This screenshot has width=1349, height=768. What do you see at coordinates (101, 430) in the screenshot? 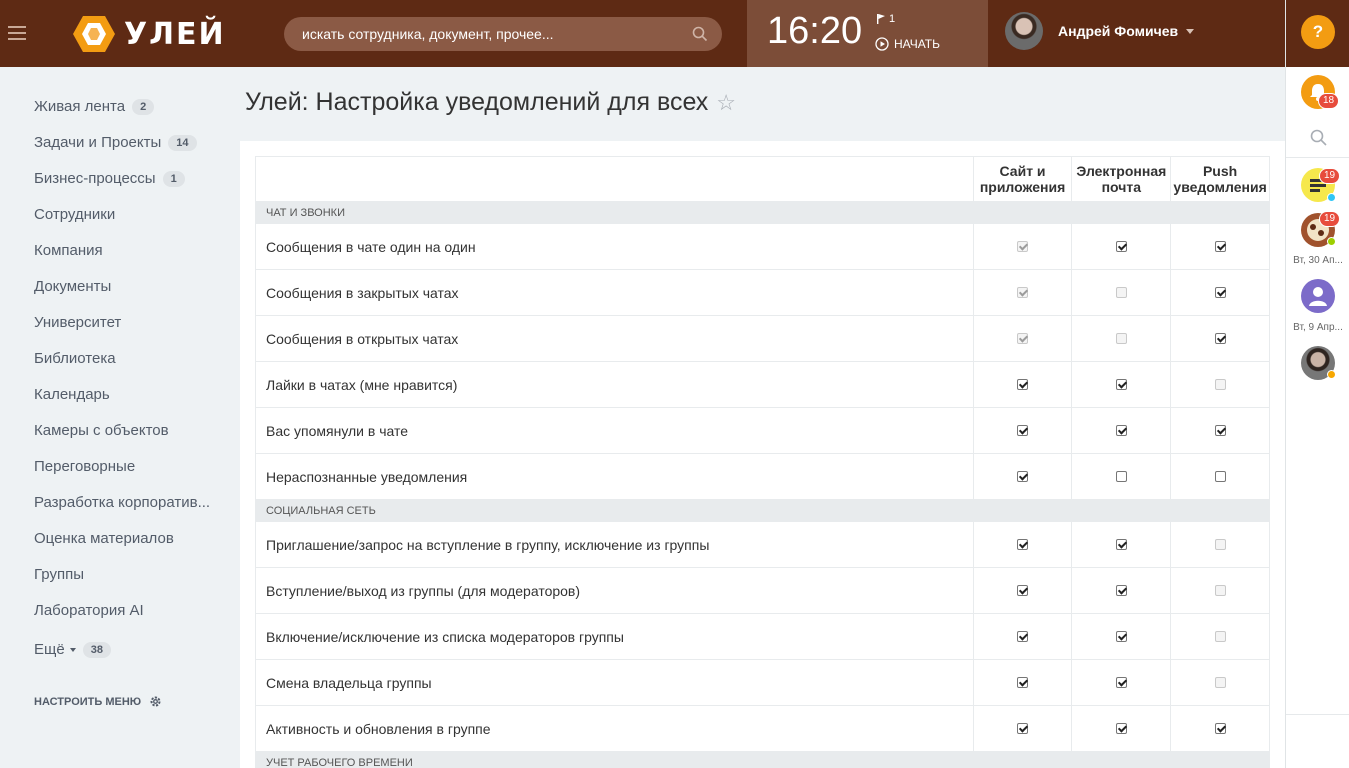
I see `nav-item-cameras: Камеры с объектов` at bounding box center [101, 430].